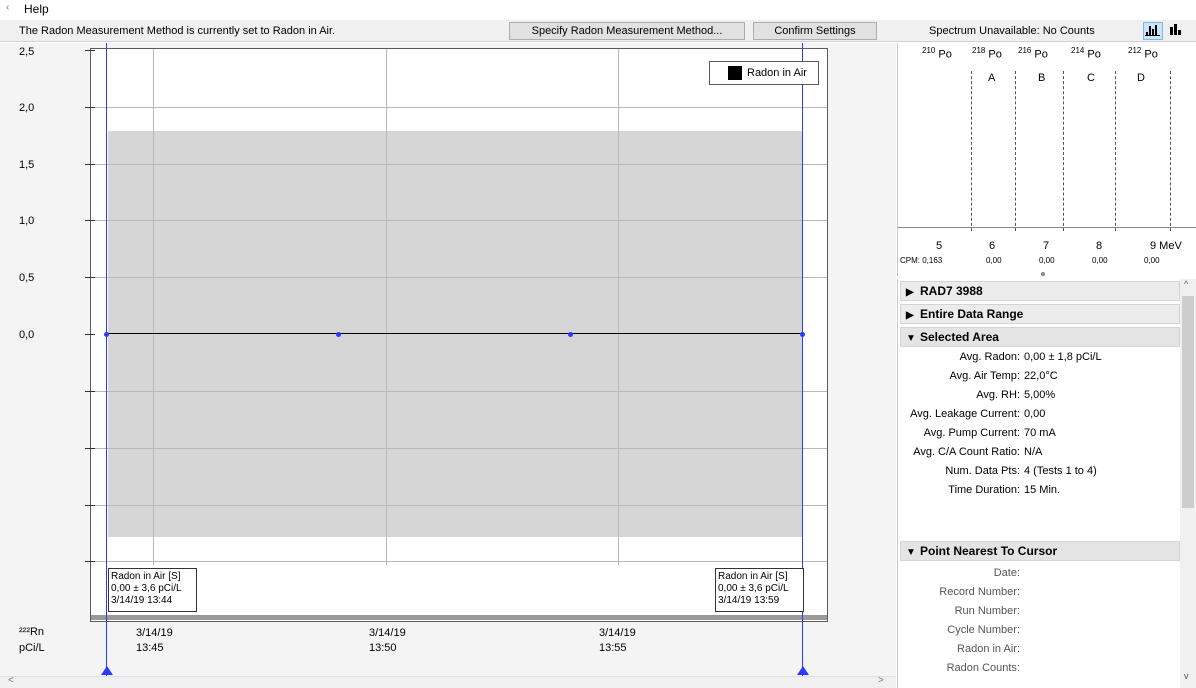 This screenshot has width=1196, height=688. Describe the element at coordinates (939, 246) in the screenshot. I see `mev-tick-label: 5` at that location.